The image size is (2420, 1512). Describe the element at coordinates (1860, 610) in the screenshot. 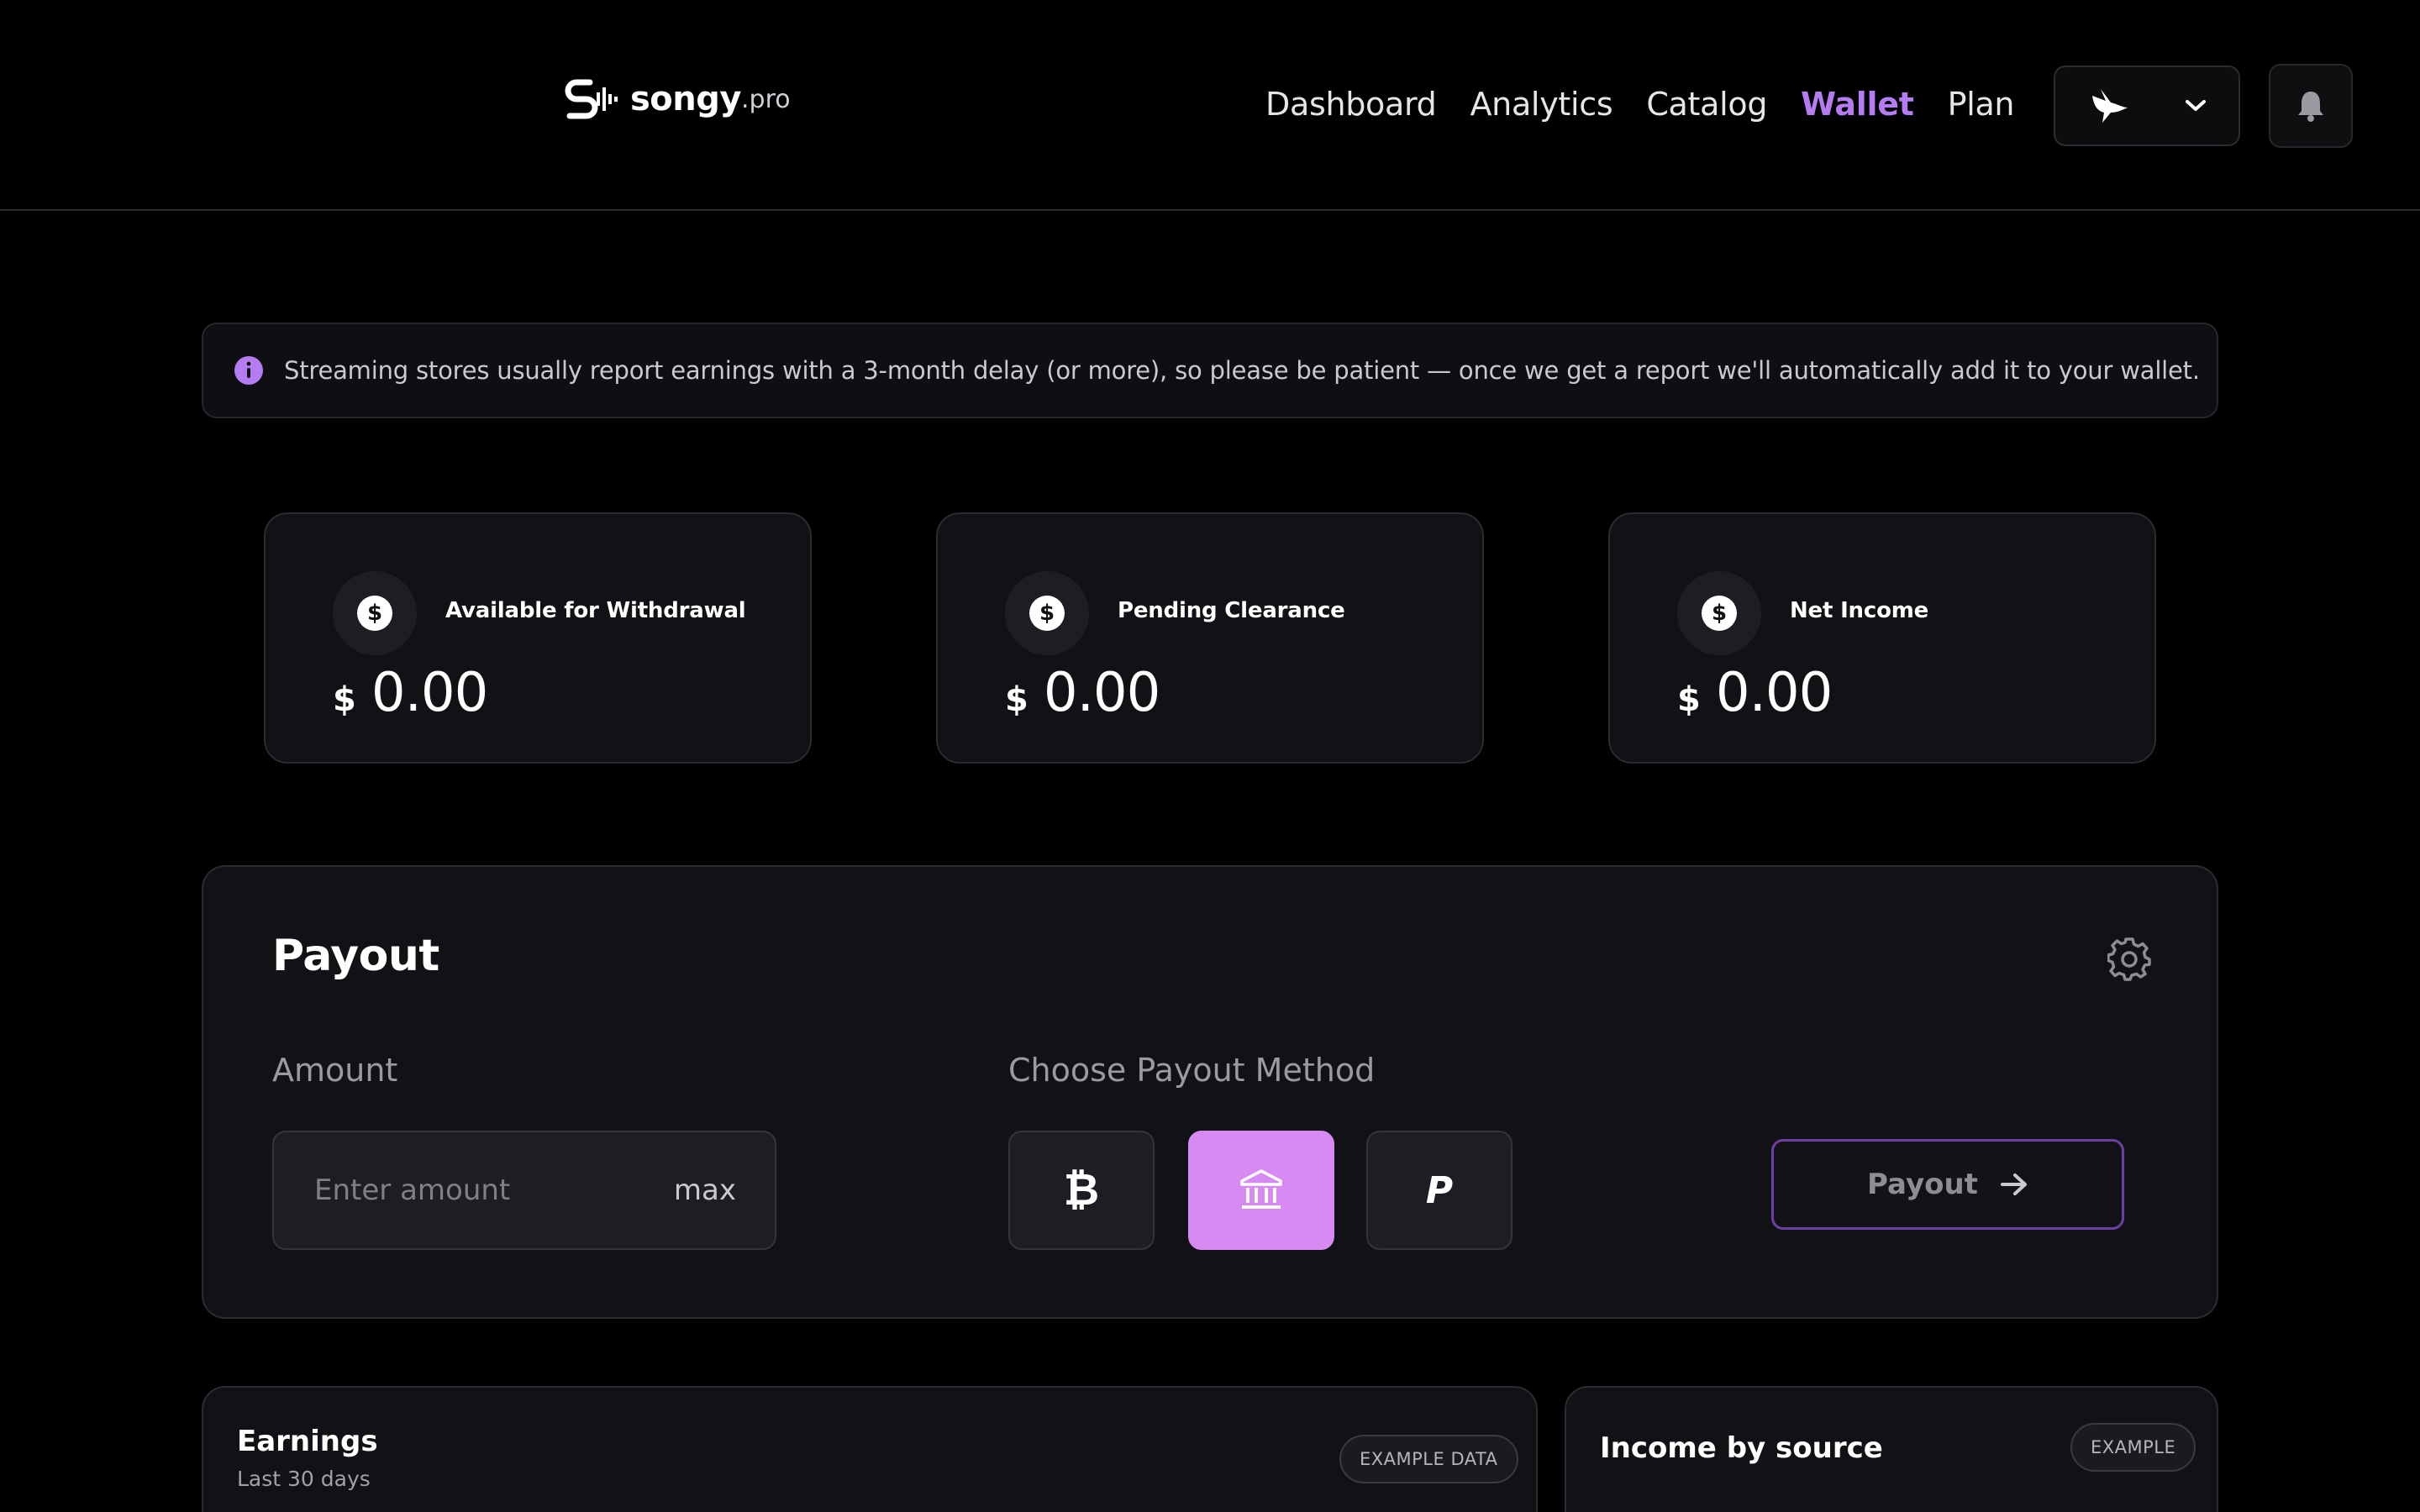

I see `stat-label: Net Income` at that location.